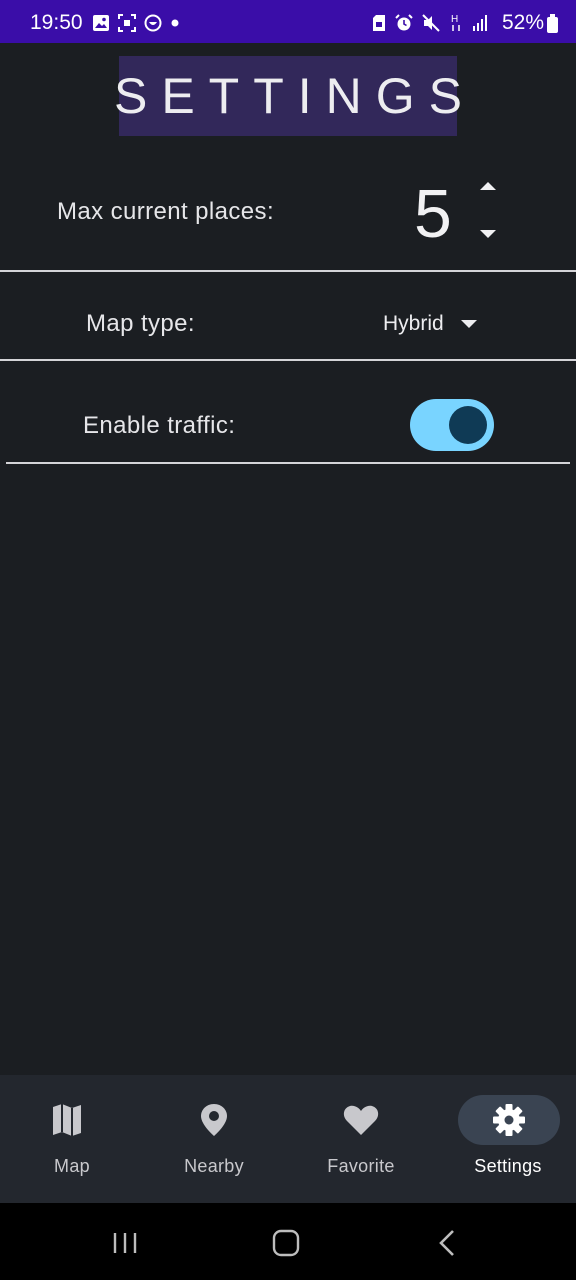 This screenshot has width=576, height=1280. I want to click on home-icon, so click(286, 1243).